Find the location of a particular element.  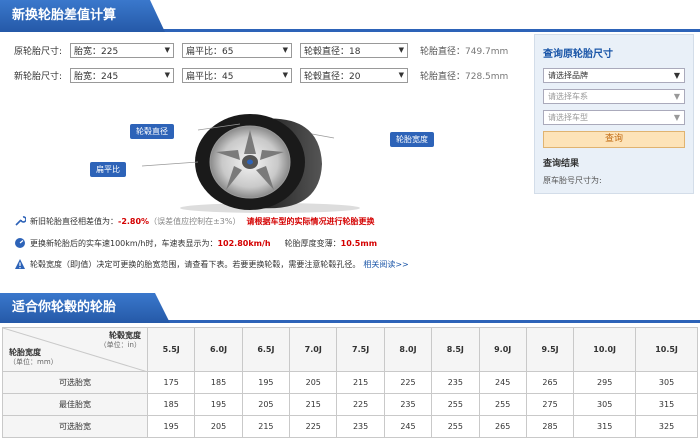

result-title: 查询结果 is located at coordinates (561, 164).